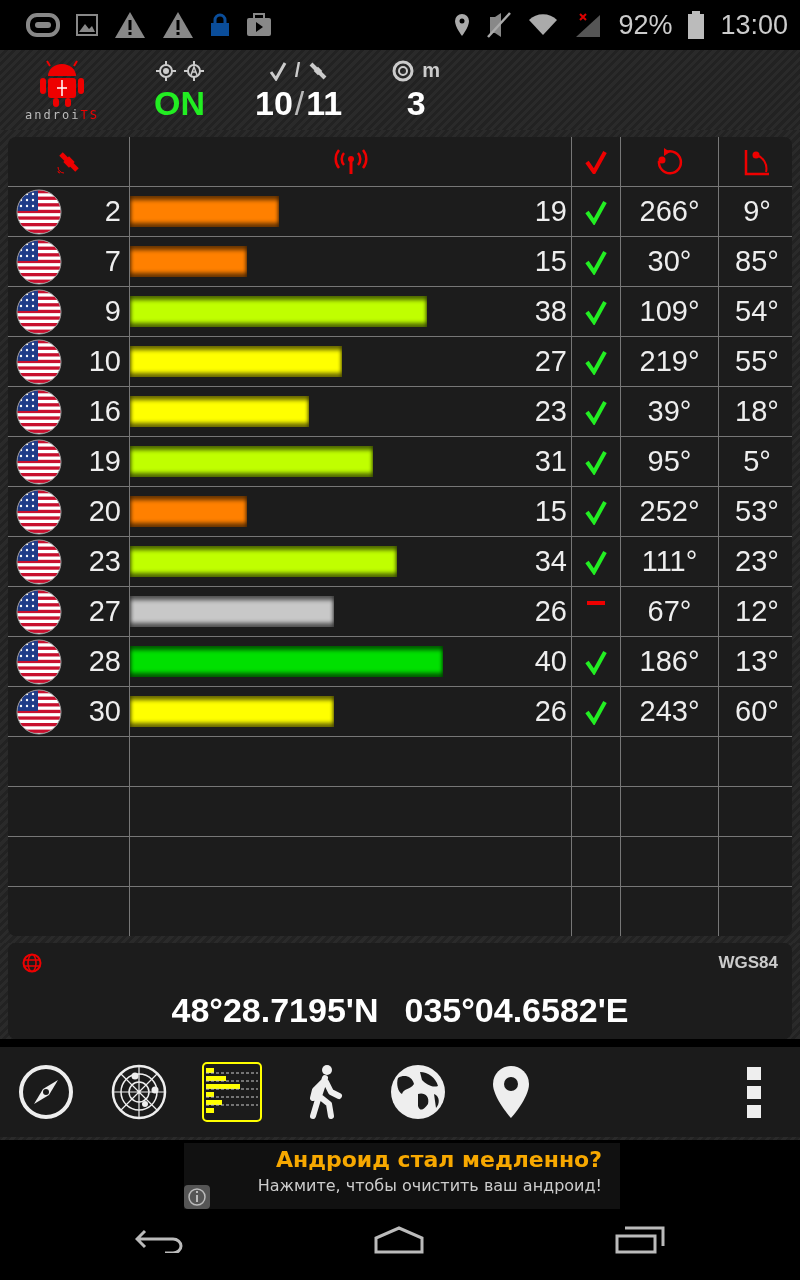 The width and height of the screenshot is (800, 1280). What do you see at coordinates (748, 963) in the screenshot?
I see `datum-label: WGS84` at bounding box center [748, 963].